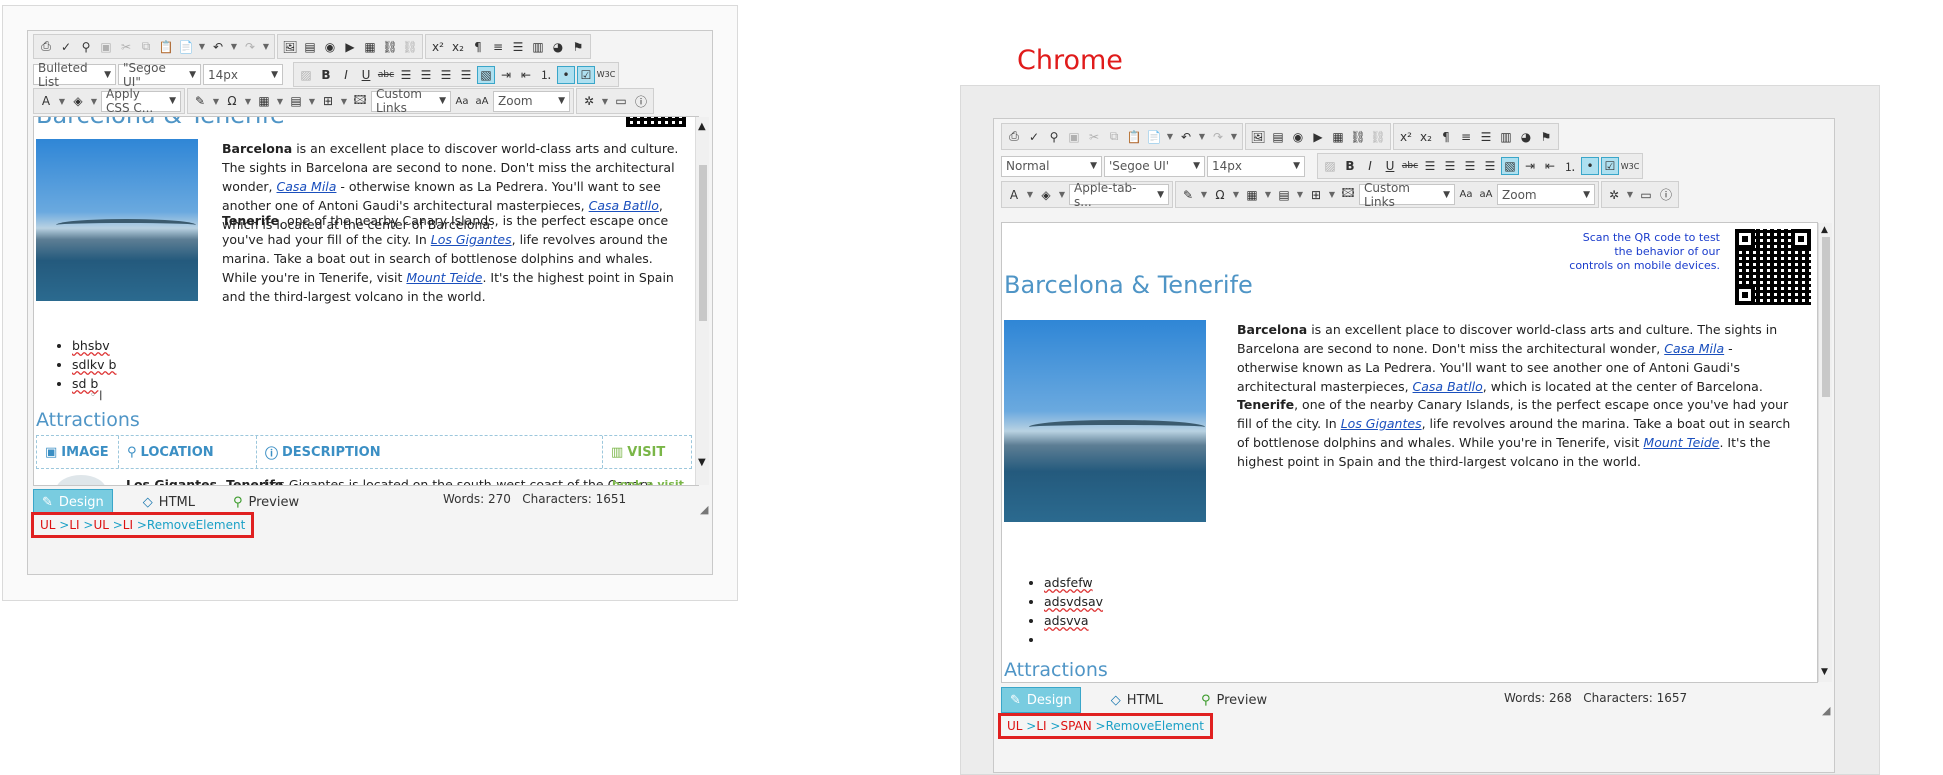  What do you see at coordinates (1630, 166) in the screenshot?
I see `accessibility-checker-icon: W3C` at bounding box center [1630, 166].